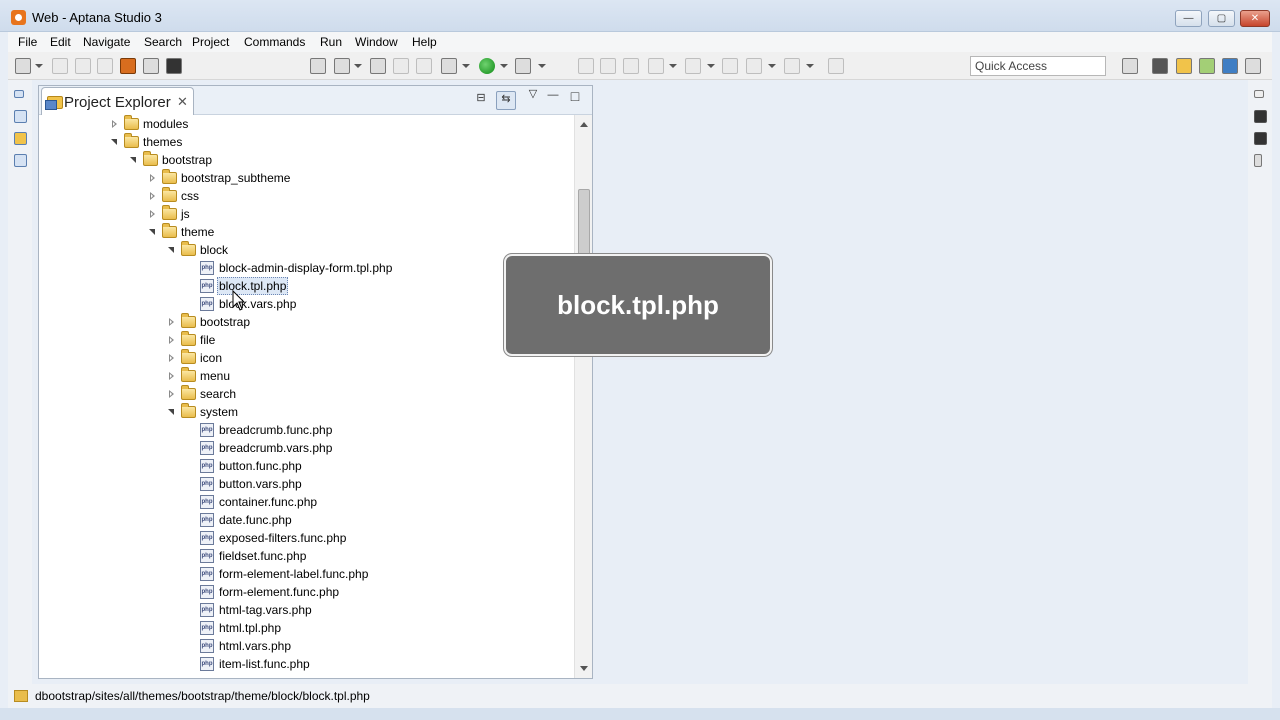  What do you see at coordinates (711, 66) in the screenshot?
I see `prev-annotation-dropdown-icon` at bounding box center [711, 66].